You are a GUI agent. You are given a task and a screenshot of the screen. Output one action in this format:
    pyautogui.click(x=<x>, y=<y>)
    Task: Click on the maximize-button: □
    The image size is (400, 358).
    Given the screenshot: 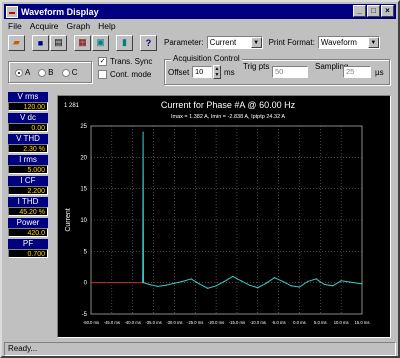 What is the action you would take?
    pyautogui.click(x=373, y=11)
    